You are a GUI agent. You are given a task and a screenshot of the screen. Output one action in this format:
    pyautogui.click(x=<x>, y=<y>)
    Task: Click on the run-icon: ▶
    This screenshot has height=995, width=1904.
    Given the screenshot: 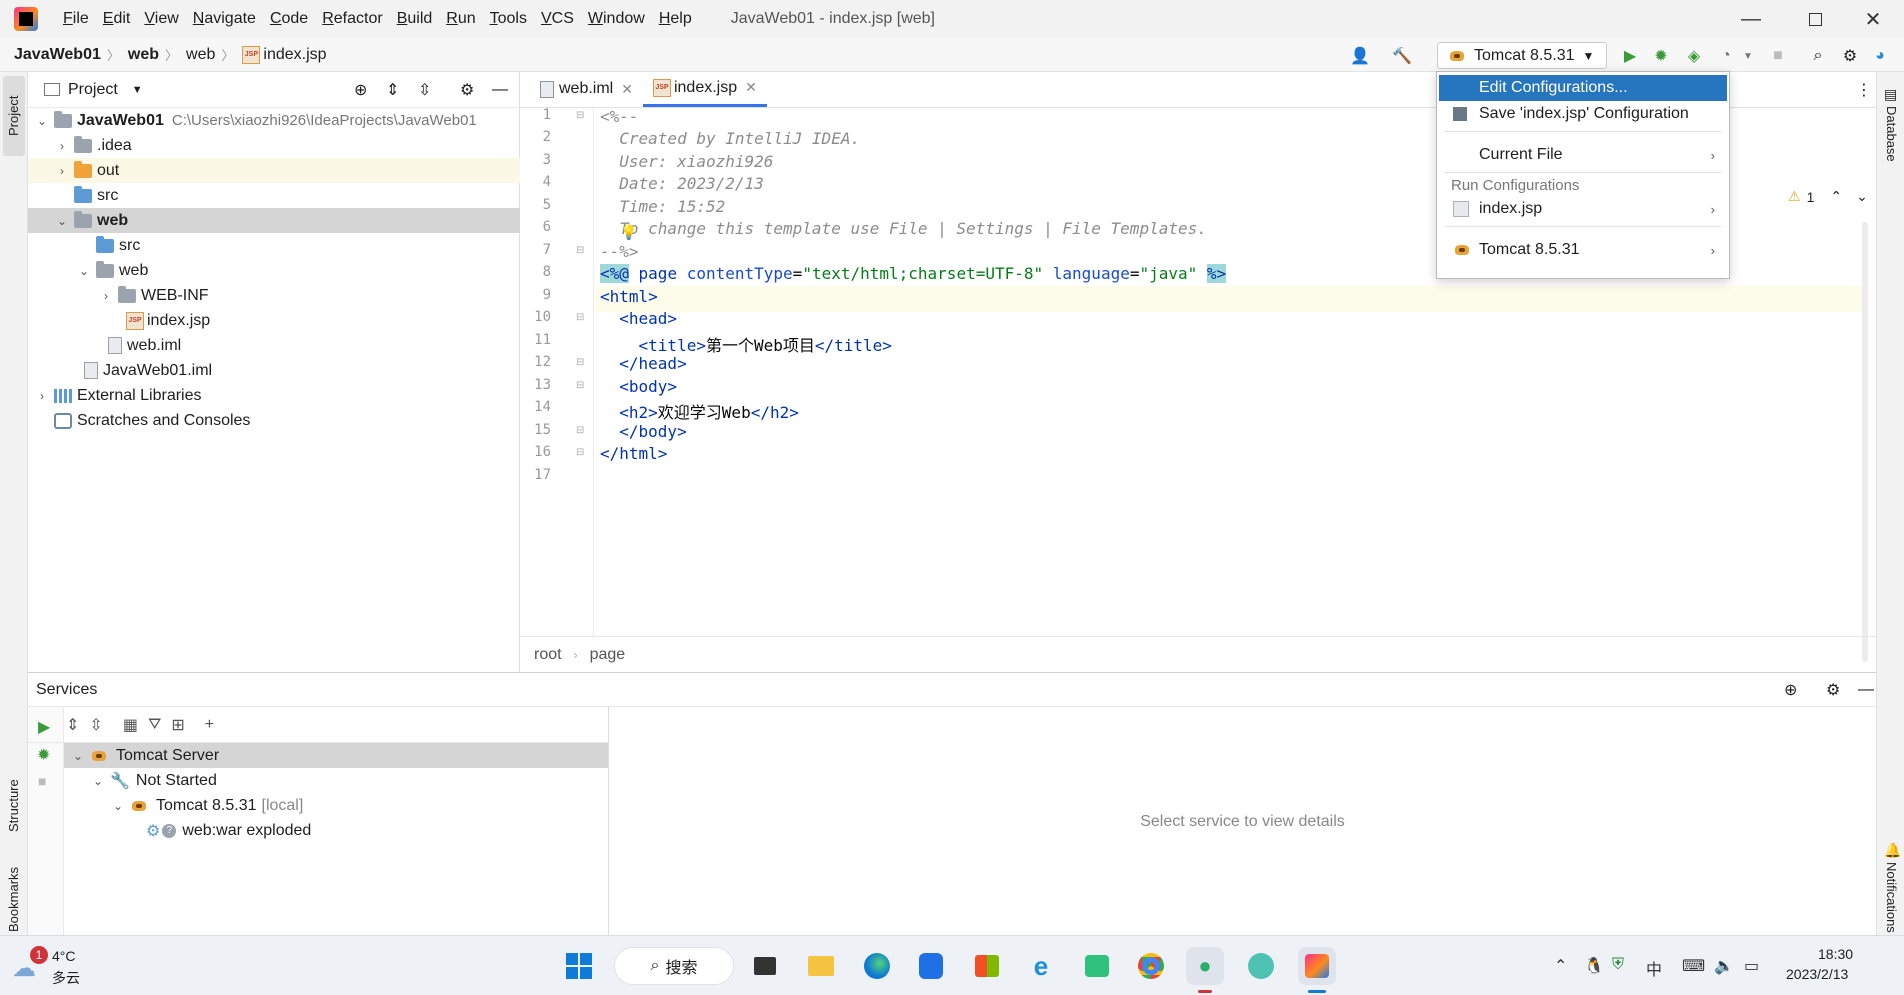 What is the action you would take?
    pyautogui.click(x=1630, y=56)
    